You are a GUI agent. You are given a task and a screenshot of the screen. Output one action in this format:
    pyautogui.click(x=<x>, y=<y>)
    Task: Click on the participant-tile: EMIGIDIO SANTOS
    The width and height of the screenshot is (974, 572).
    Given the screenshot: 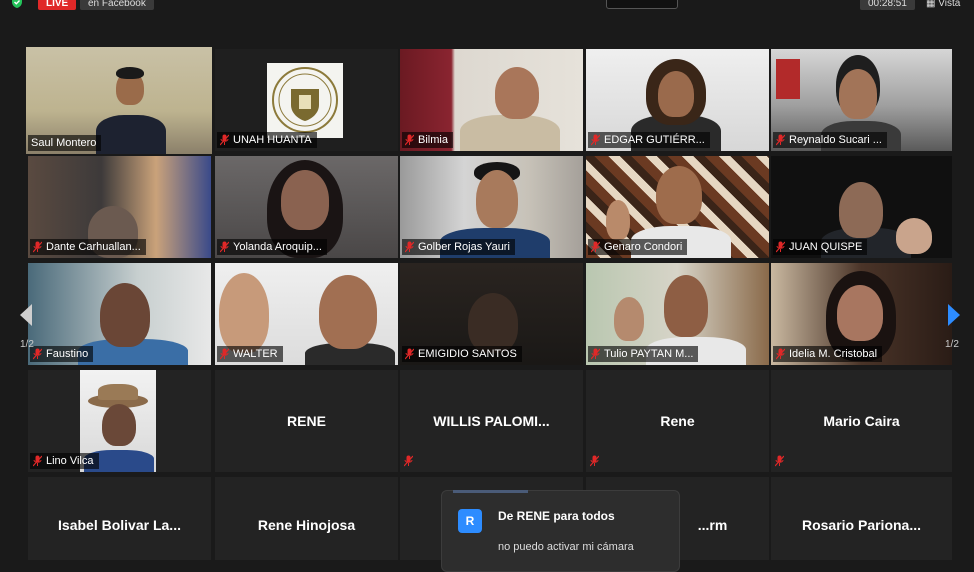 What is the action you would take?
    pyautogui.click(x=491, y=314)
    